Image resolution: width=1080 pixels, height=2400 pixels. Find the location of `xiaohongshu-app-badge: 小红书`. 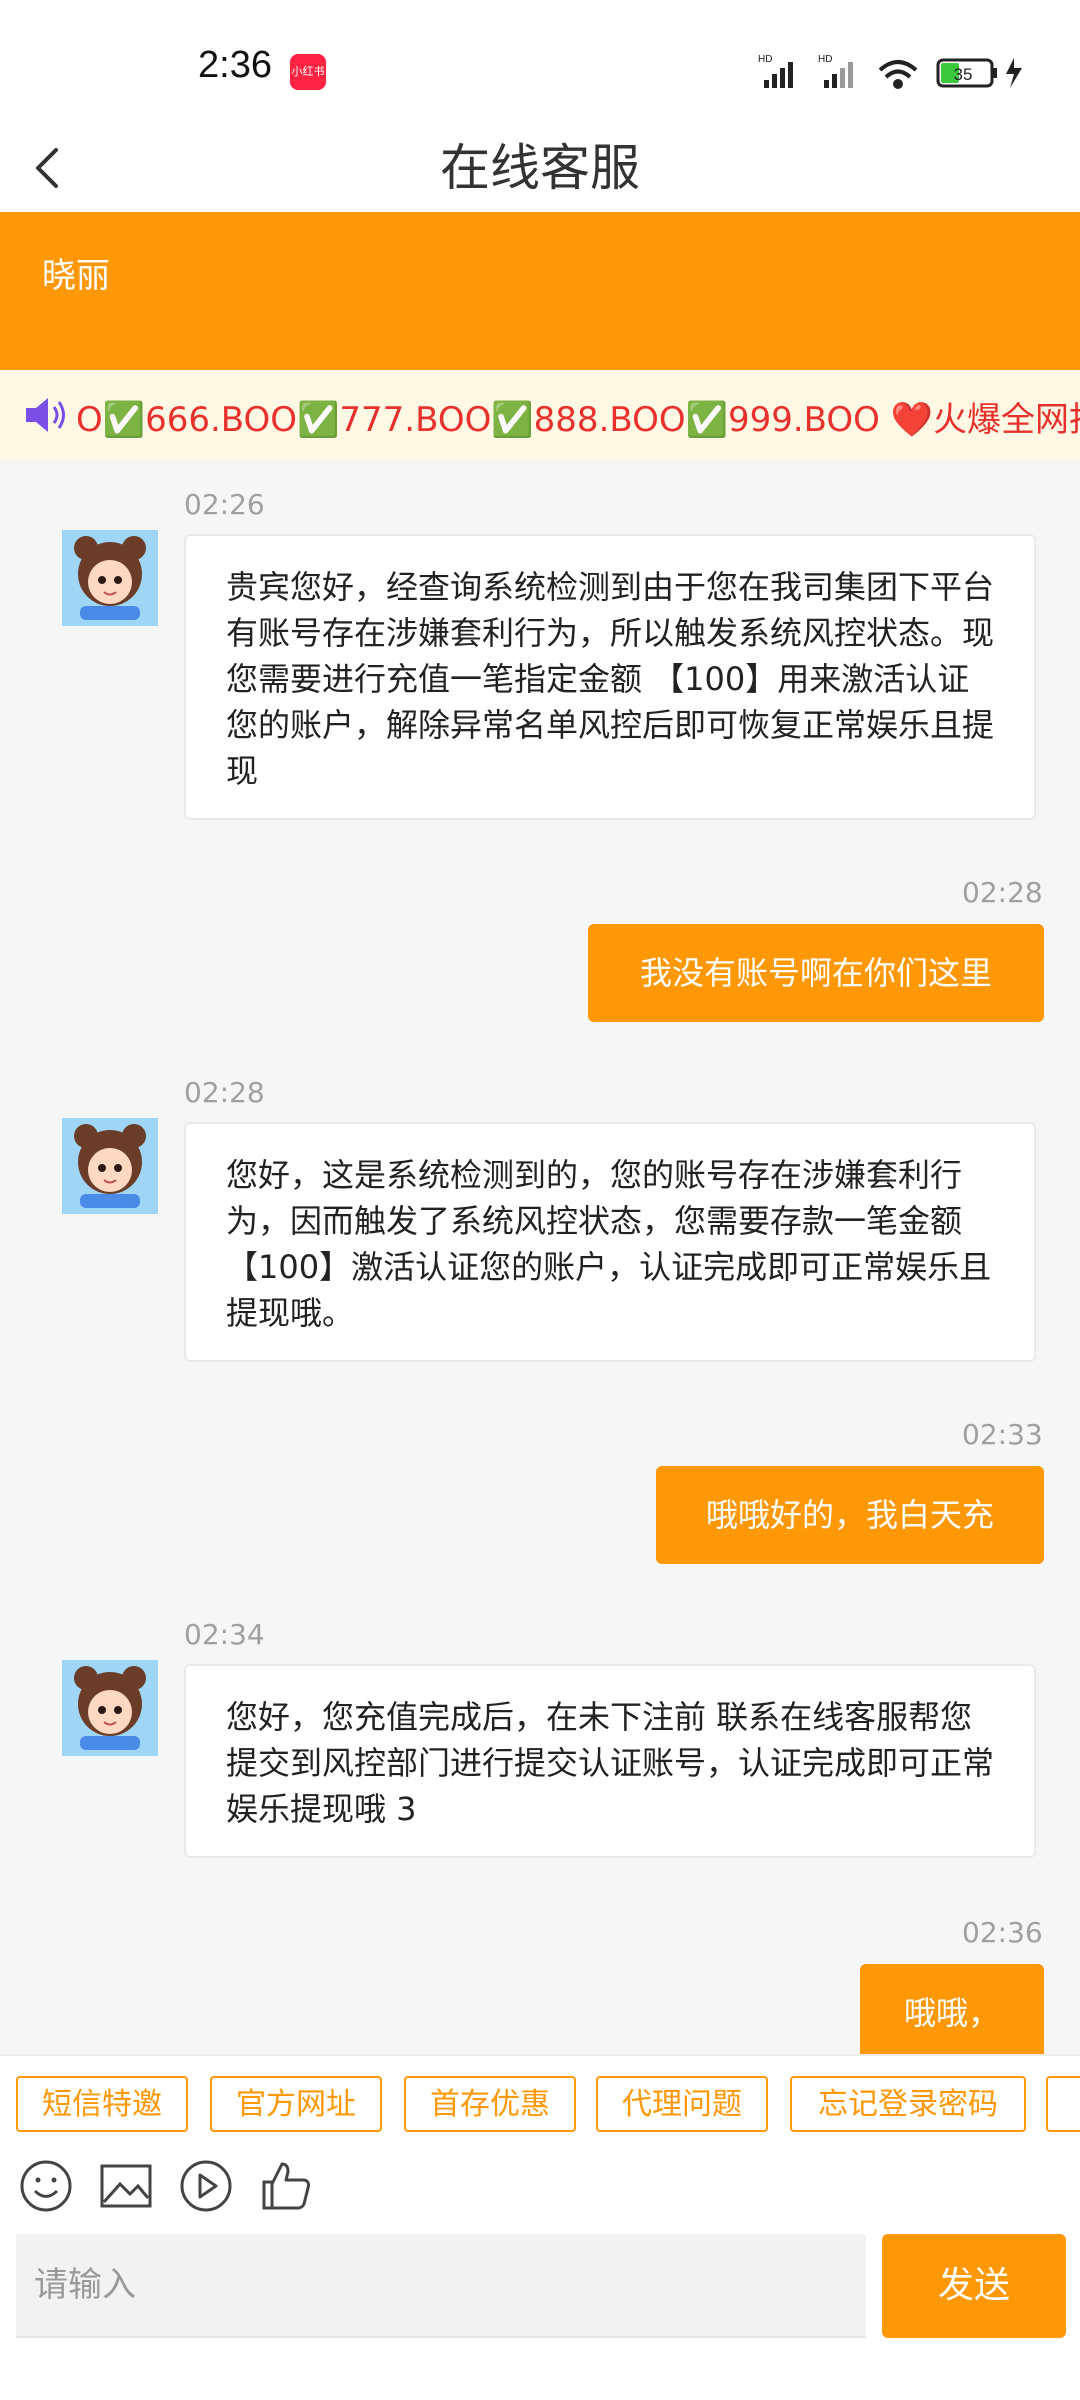

xiaohongshu-app-badge: 小红书 is located at coordinates (308, 72).